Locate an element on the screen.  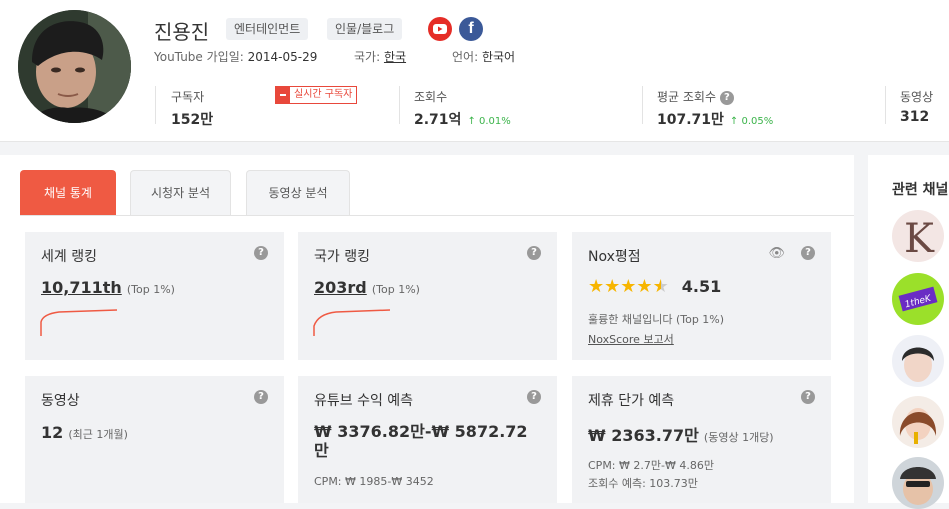
related-channel-avatar: 1theK is located at coordinates (918, 299).